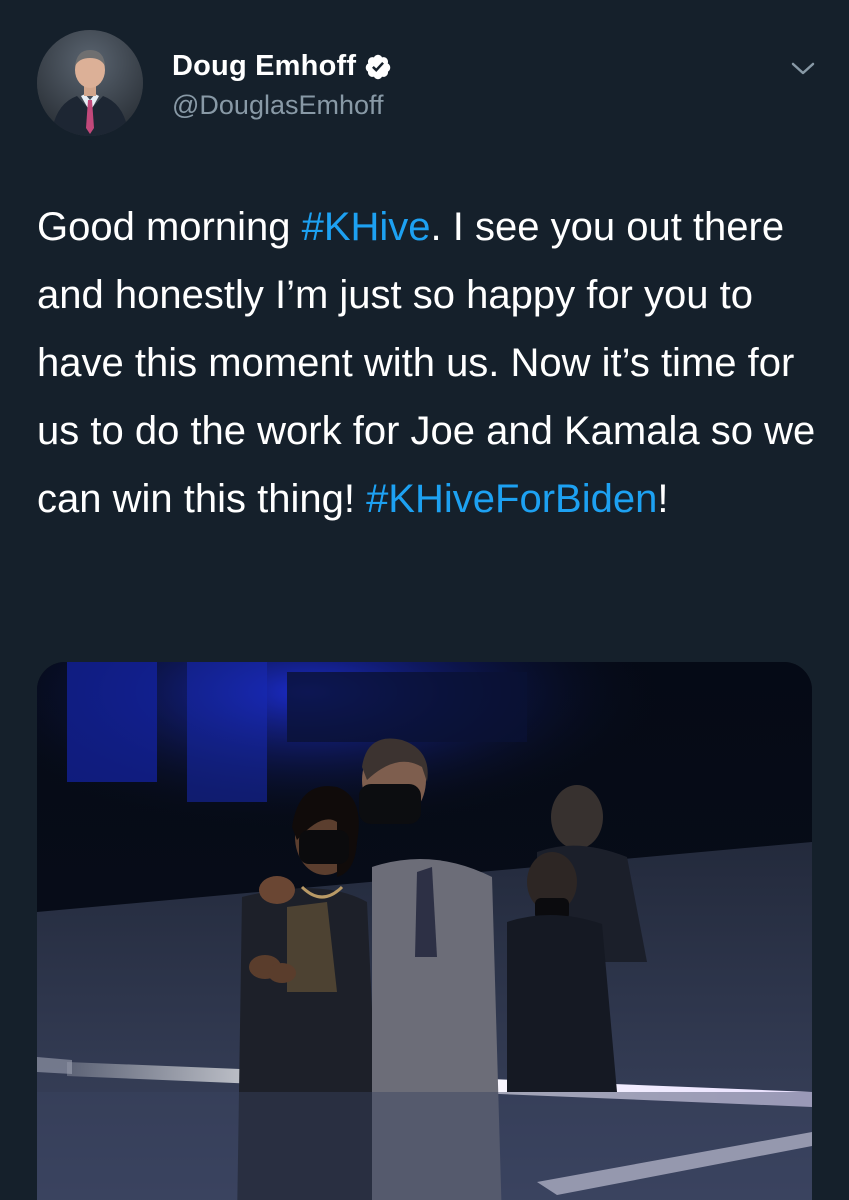 Image resolution: width=849 pixels, height=1200 pixels. What do you see at coordinates (366, 227) in the screenshot?
I see `hashtag-link-khive: #KHive` at bounding box center [366, 227].